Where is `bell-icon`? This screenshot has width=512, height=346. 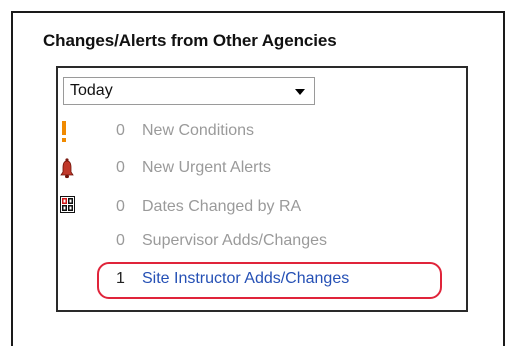
bell-icon is located at coordinates (72, 169).